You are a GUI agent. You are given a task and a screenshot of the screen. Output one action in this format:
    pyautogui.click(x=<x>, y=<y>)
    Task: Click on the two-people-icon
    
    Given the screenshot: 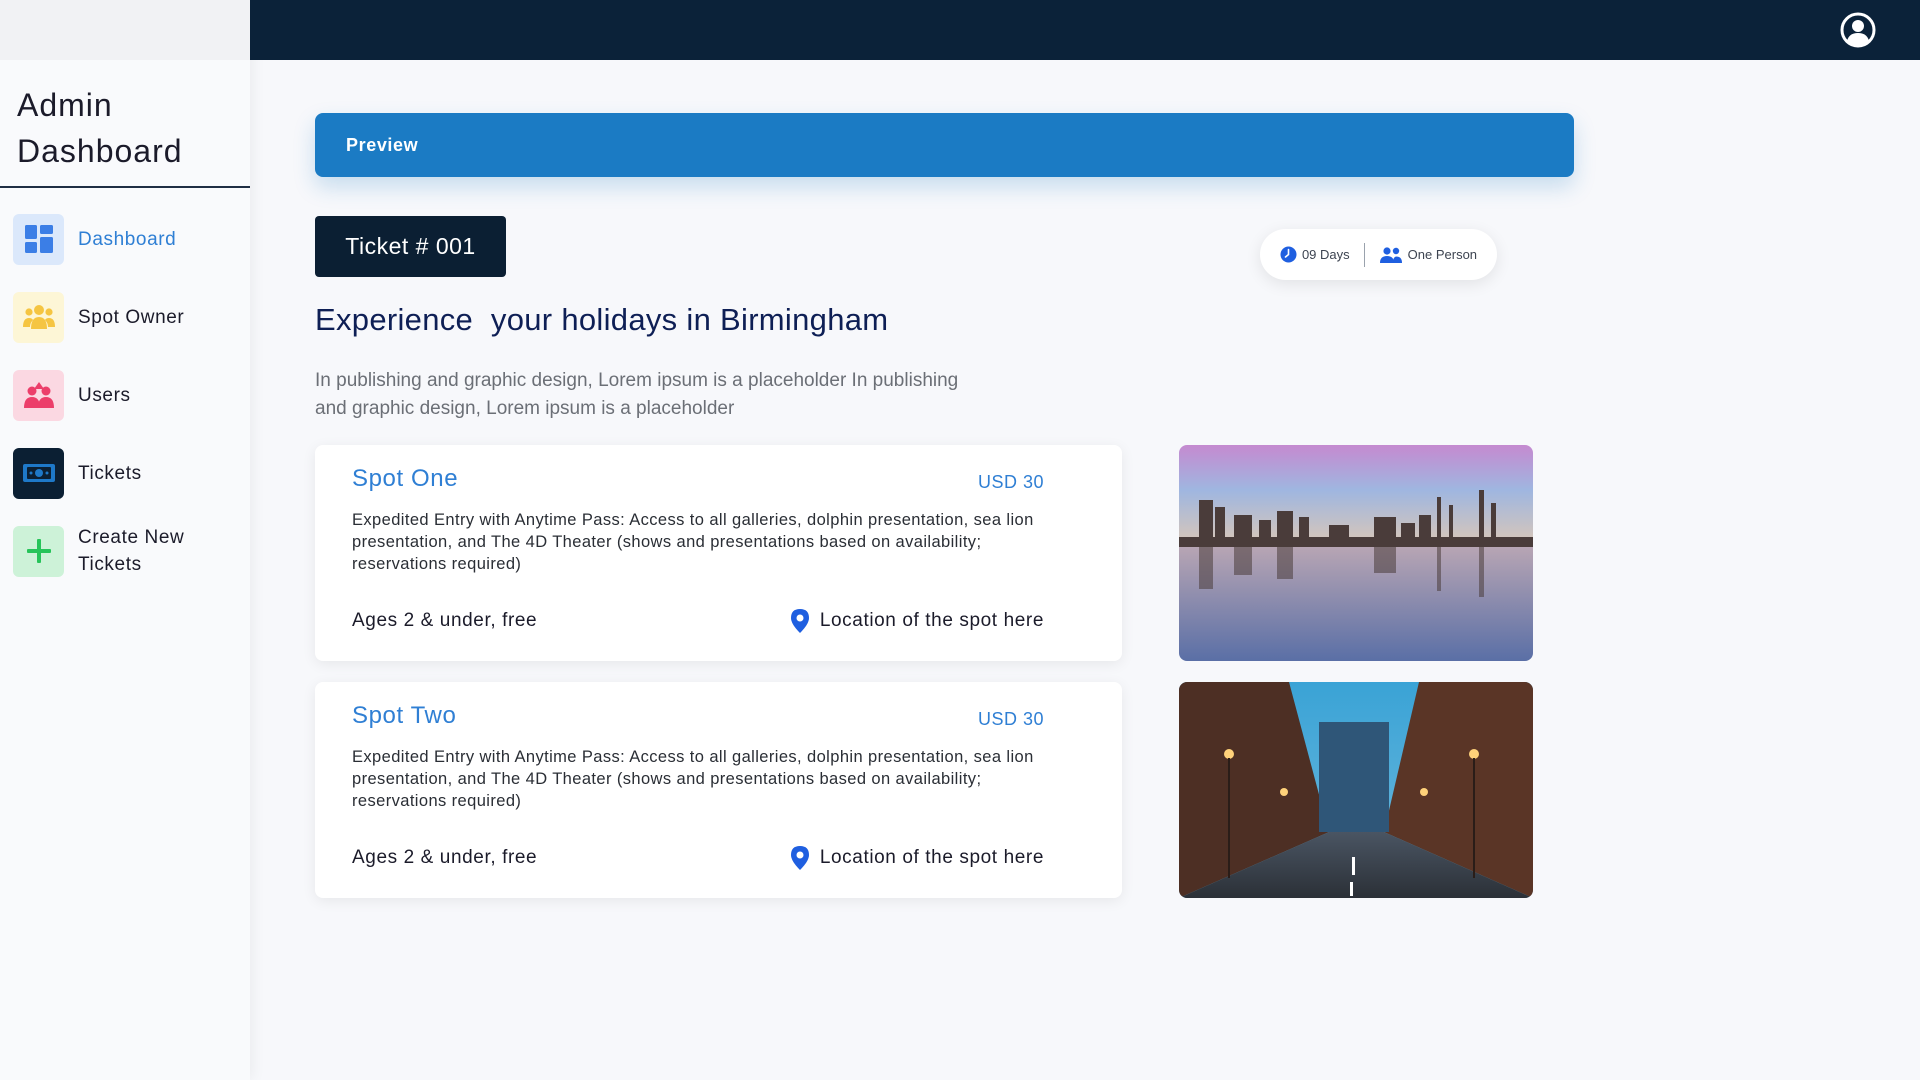 What is the action you would take?
    pyautogui.click(x=1390, y=254)
    